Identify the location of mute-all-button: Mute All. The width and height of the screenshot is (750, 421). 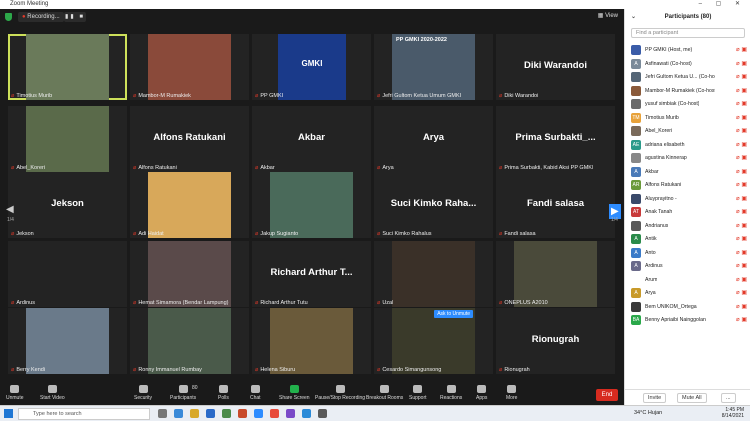
(692, 398).